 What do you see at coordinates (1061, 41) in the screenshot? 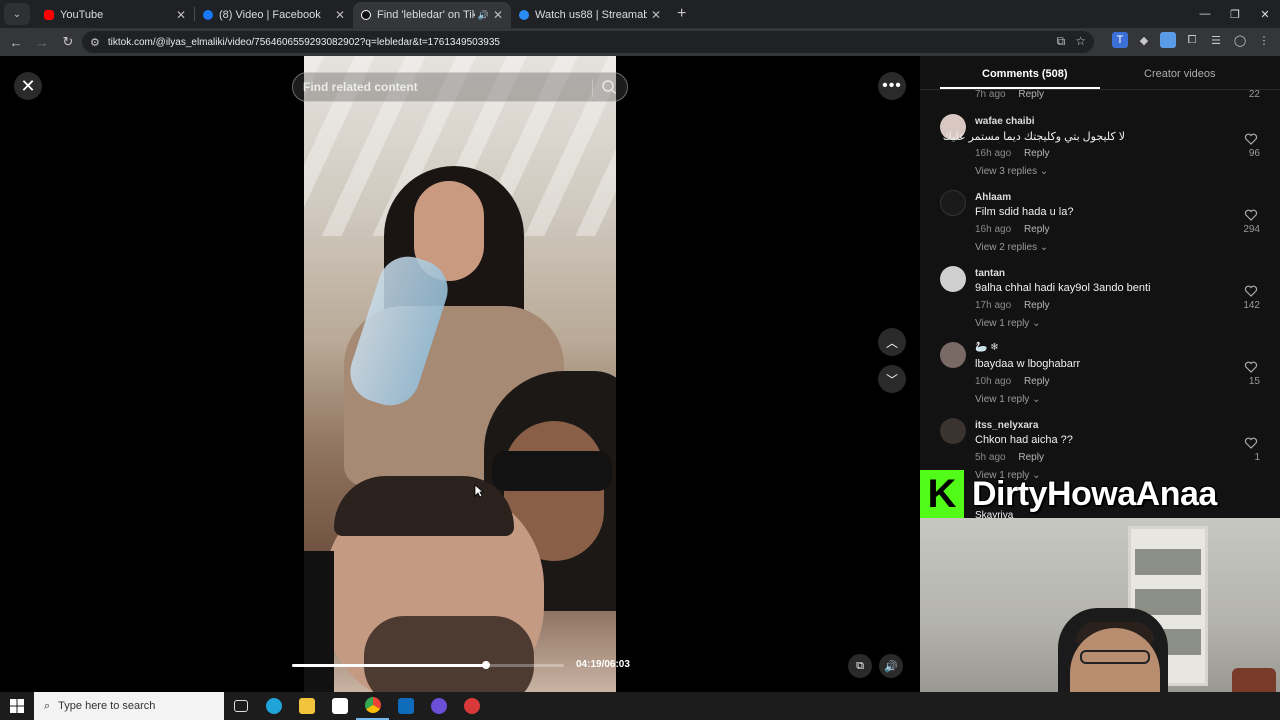
I see `install-app-icon: ⧉` at bounding box center [1061, 41].